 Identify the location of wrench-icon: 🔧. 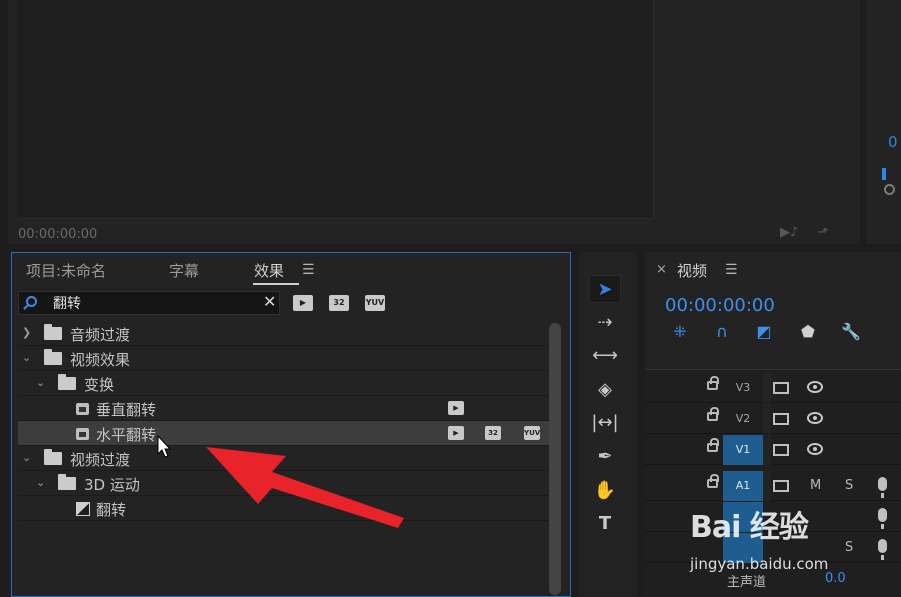
(851, 332).